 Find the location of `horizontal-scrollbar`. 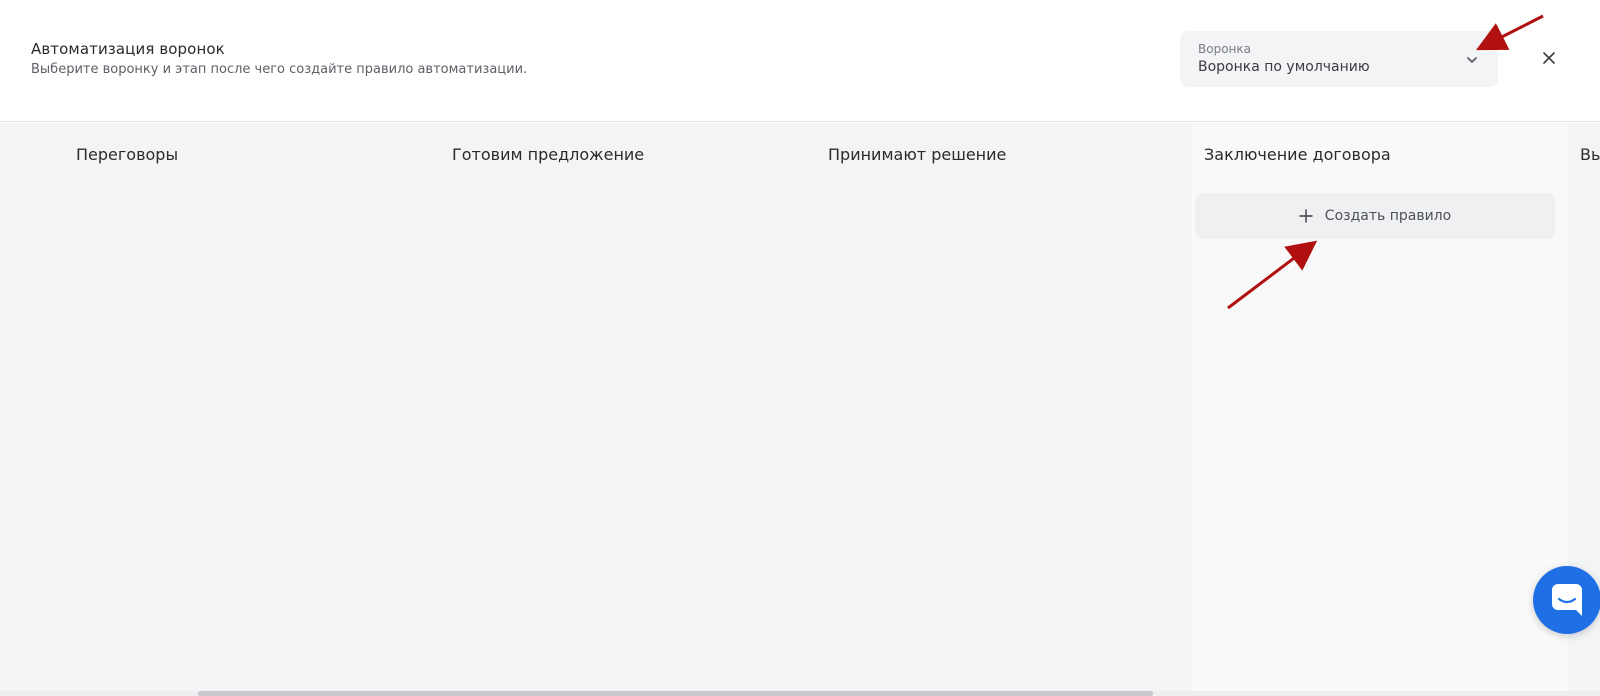

horizontal-scrollbar is located at coordinates (675, 693).